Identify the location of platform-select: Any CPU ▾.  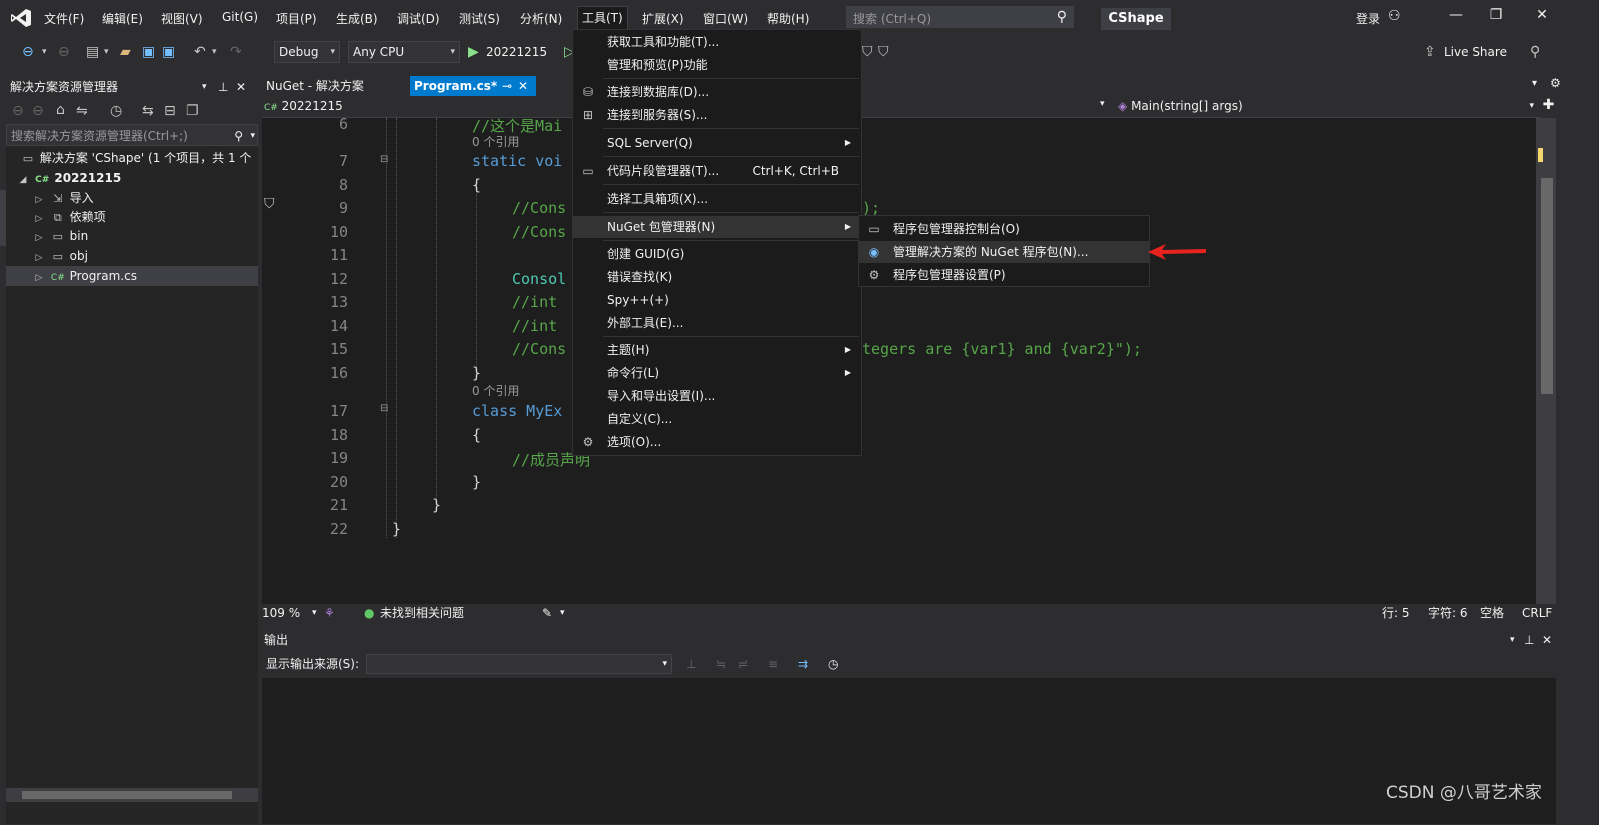
(404, 52).